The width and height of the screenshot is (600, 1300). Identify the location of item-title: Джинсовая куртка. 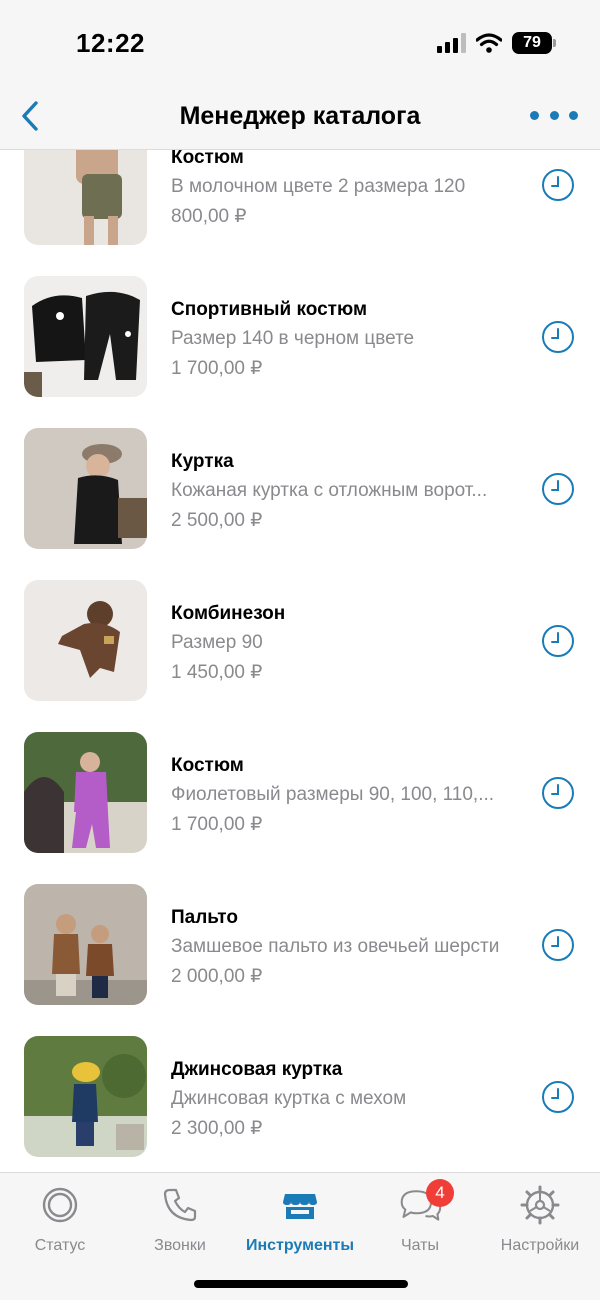
(257, 1069).